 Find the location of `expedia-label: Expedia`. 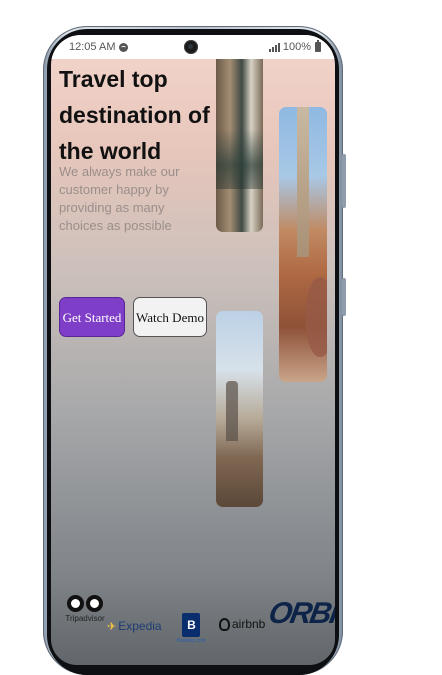

expedia-label: Expedia is located at coordinates (140, 626).